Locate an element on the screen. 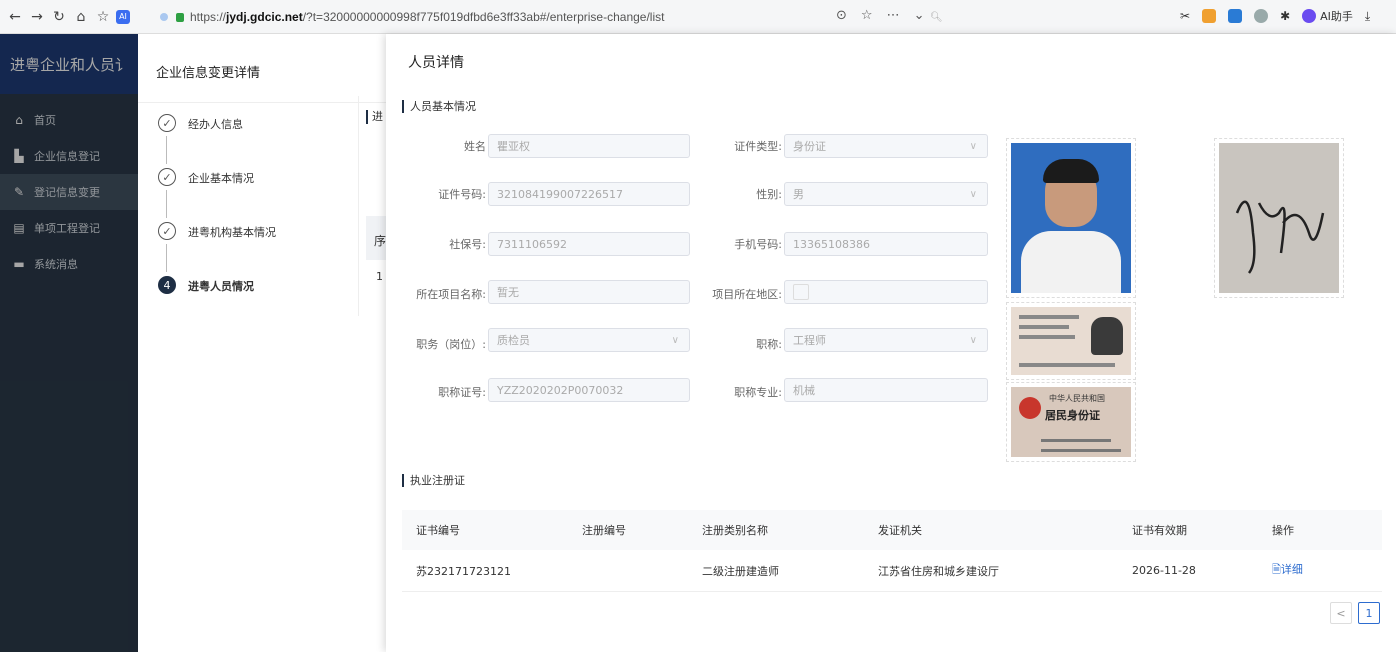 The image size is (1396, 652). column-header: 证书编号 is located at coordinates (438, 530).